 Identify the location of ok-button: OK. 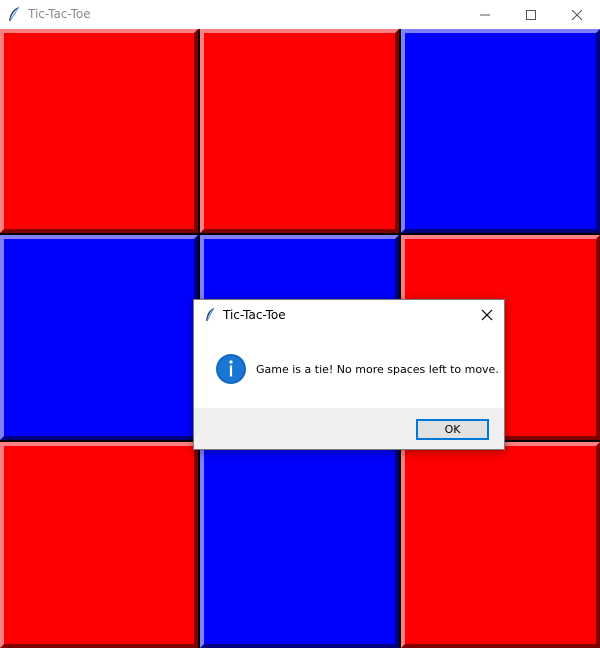
(452, 429).